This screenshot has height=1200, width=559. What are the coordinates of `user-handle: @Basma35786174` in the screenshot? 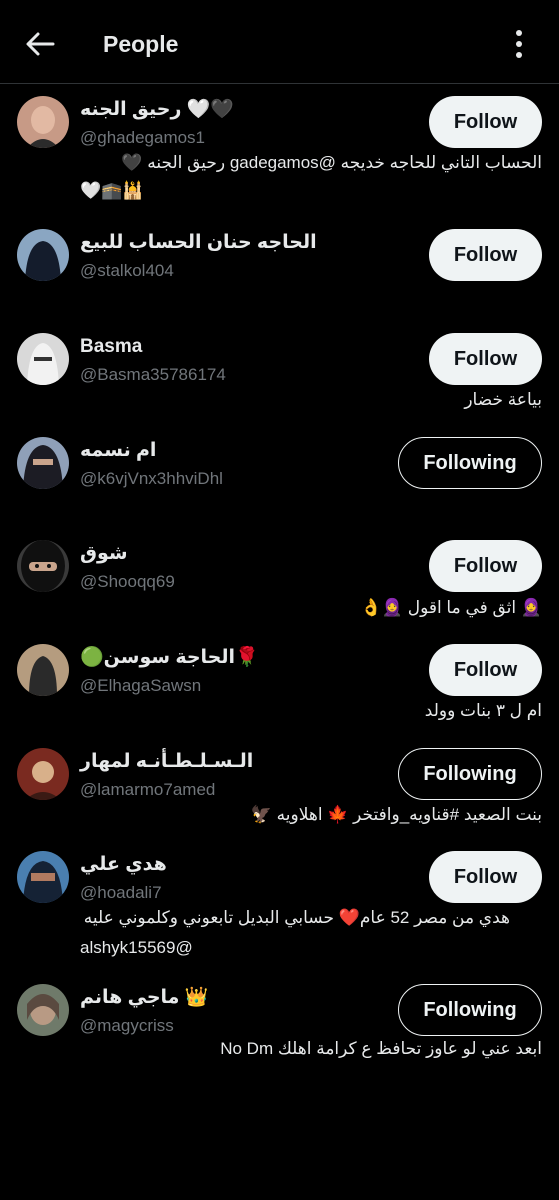 It's located at (153, 374).